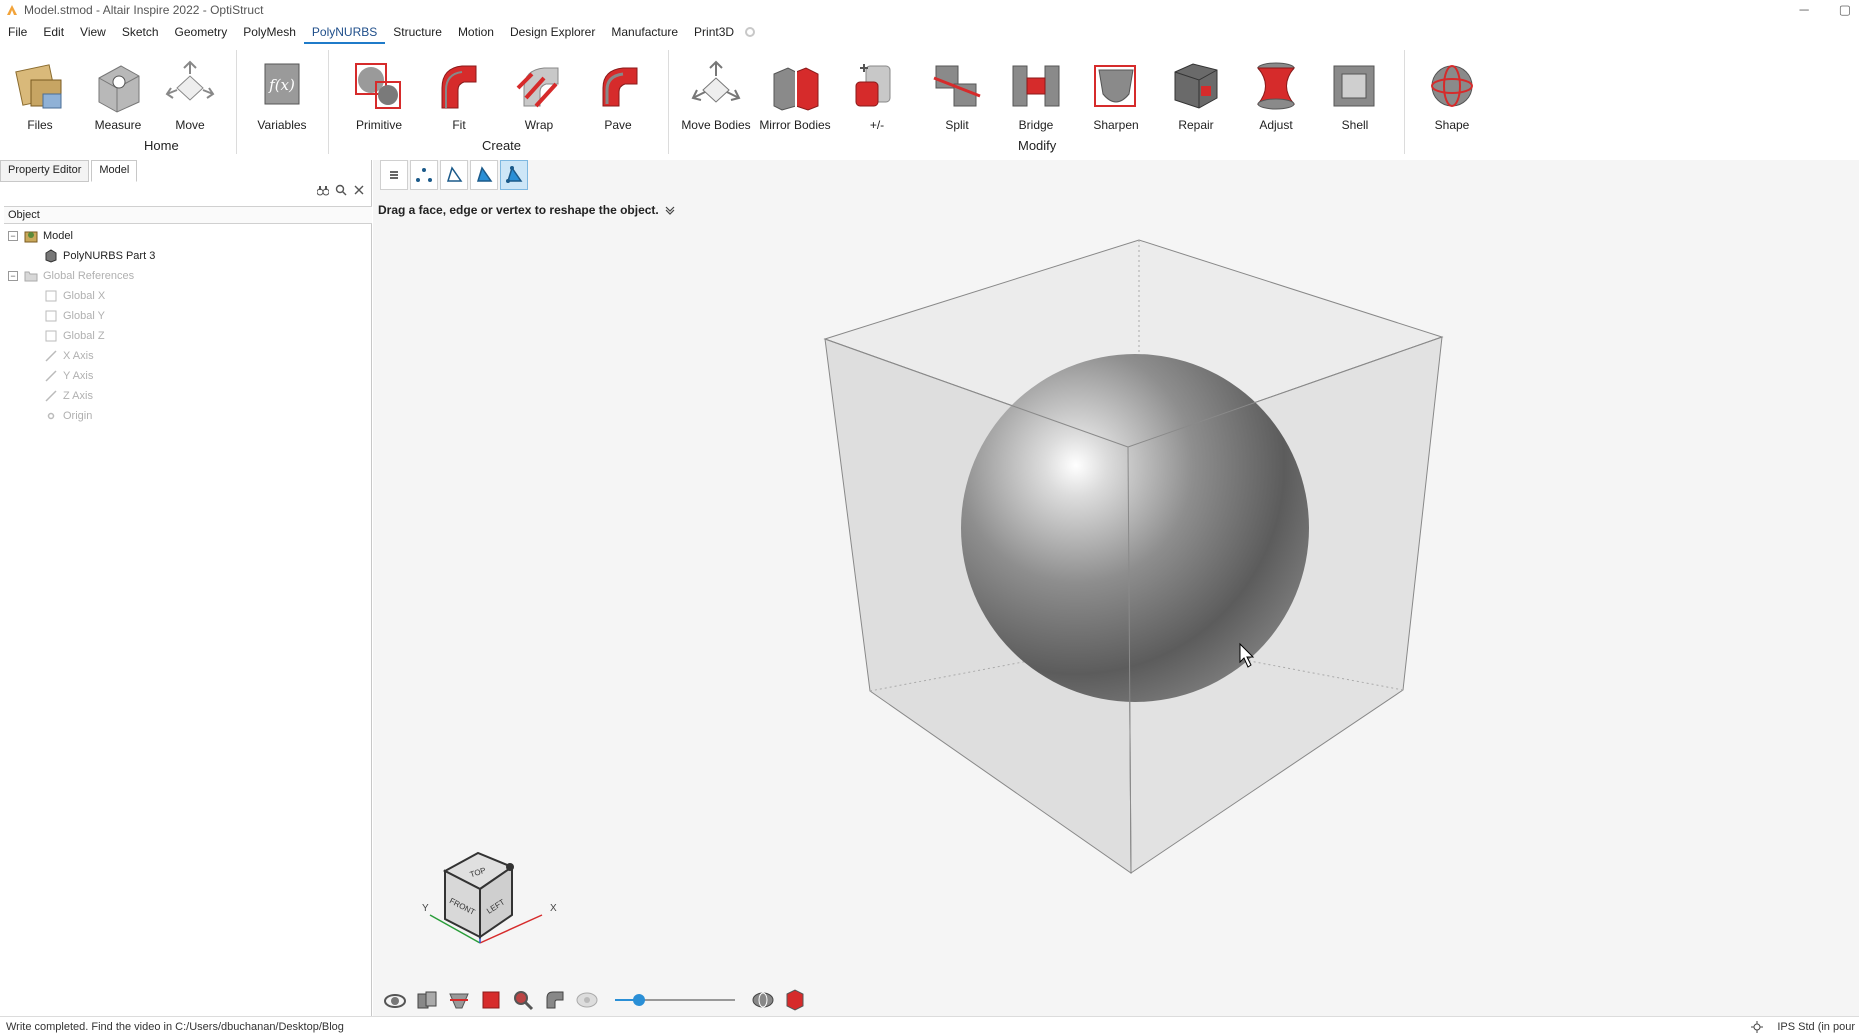 The height and width of the screenshot is (1036, 1859). What do you see at coordinates (1757, 1027) in the screenshot?
I see `snap-settings-icon` at bounding box center [1757, 1027].